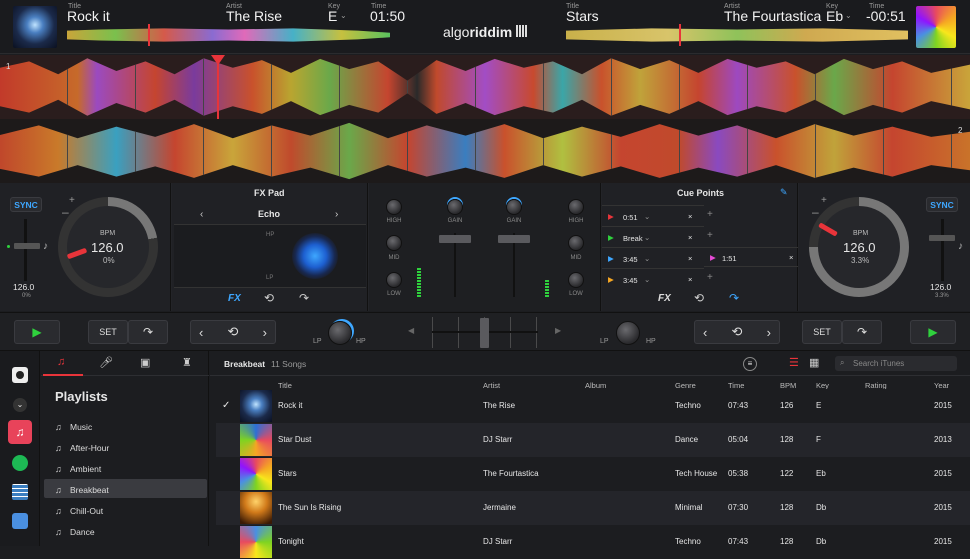 The image size is (970, 559). What do you see at coordinates (576, 243) in the screenshot?
I see `right-mid-knob` at bounding box center [576, 243].